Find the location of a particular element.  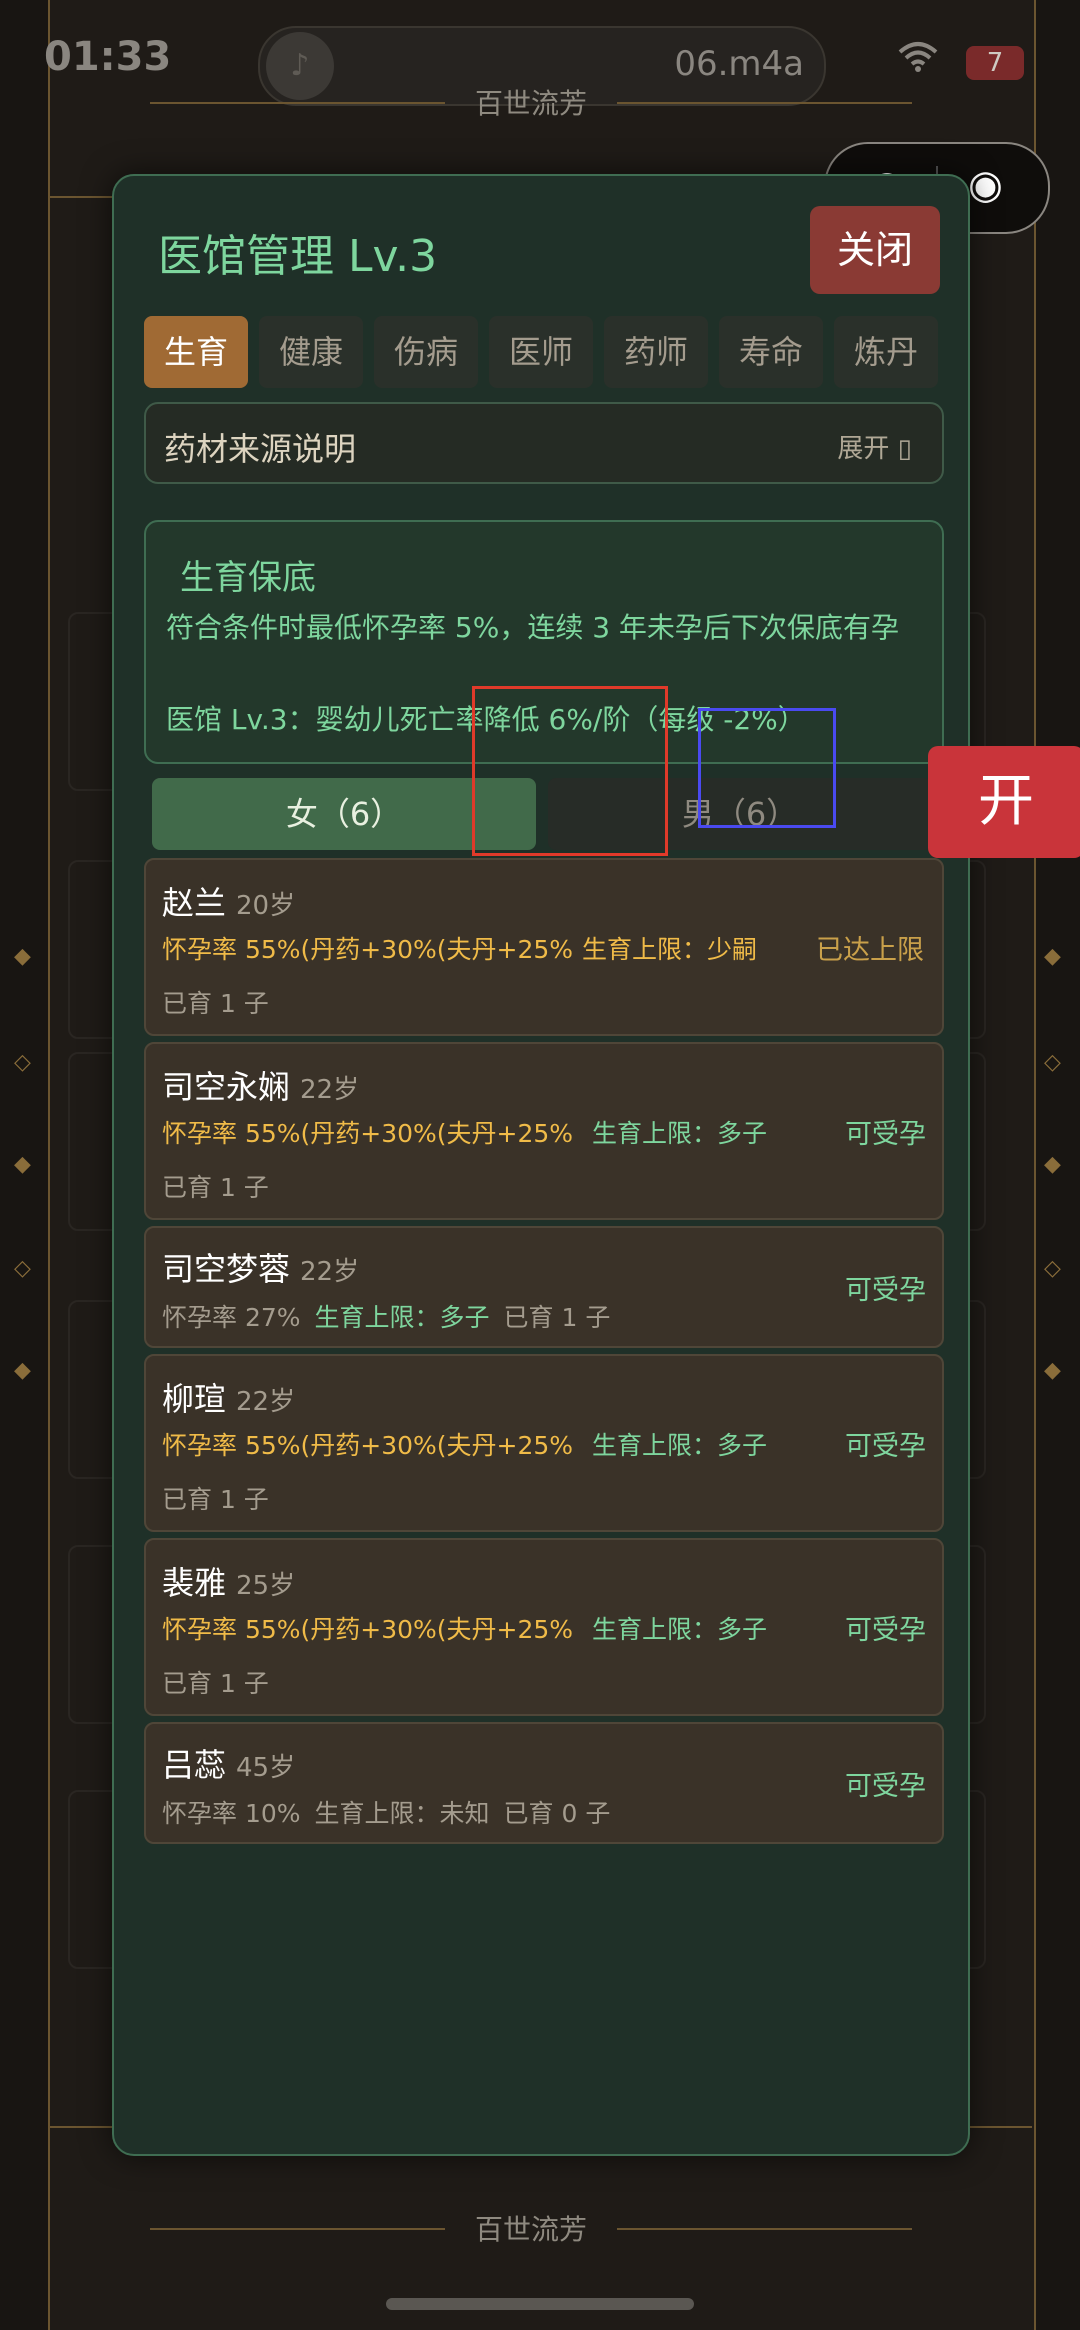

person-age: 25岁 is located at coordinates (266, 1586).